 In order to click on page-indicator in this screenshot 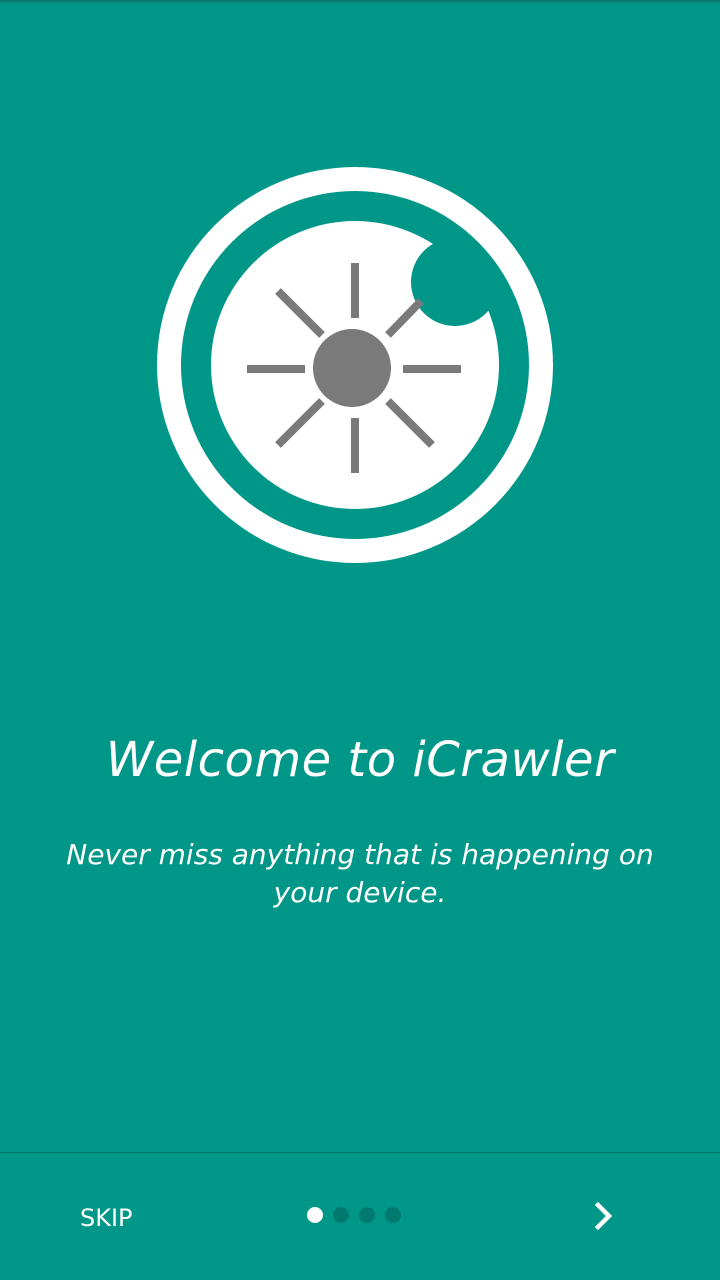, I will do `click(354, 1215)`.